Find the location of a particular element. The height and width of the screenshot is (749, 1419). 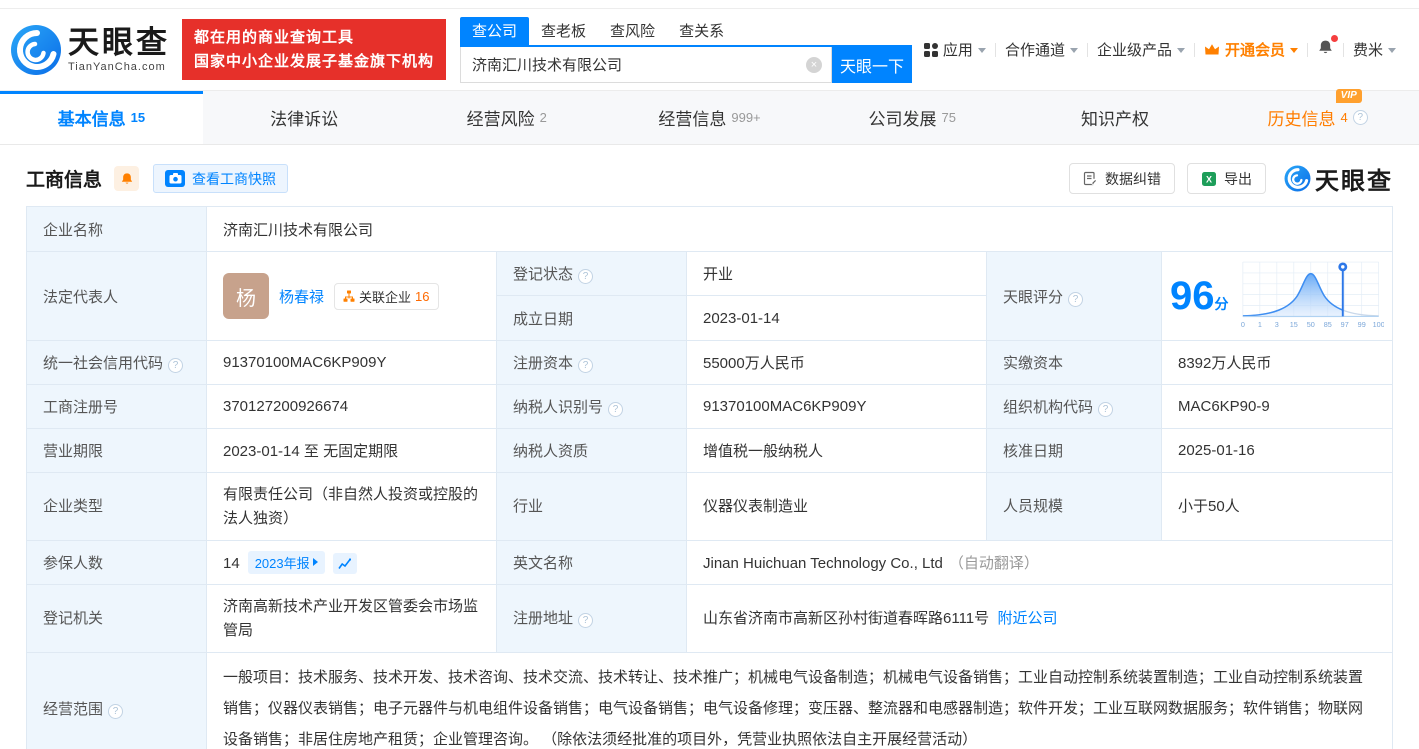

search-input is located at coordinates (646, 64).